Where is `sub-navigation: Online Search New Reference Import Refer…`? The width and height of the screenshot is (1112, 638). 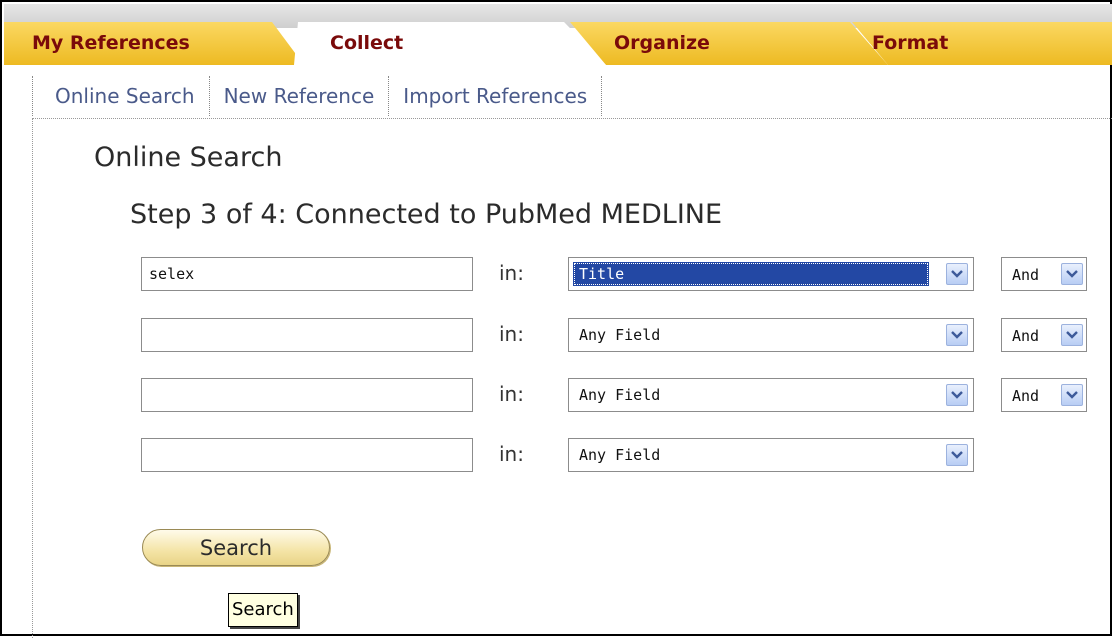 sub-navigation: Online Search New Reference Import Refer… is located at coordinates (317, 96).